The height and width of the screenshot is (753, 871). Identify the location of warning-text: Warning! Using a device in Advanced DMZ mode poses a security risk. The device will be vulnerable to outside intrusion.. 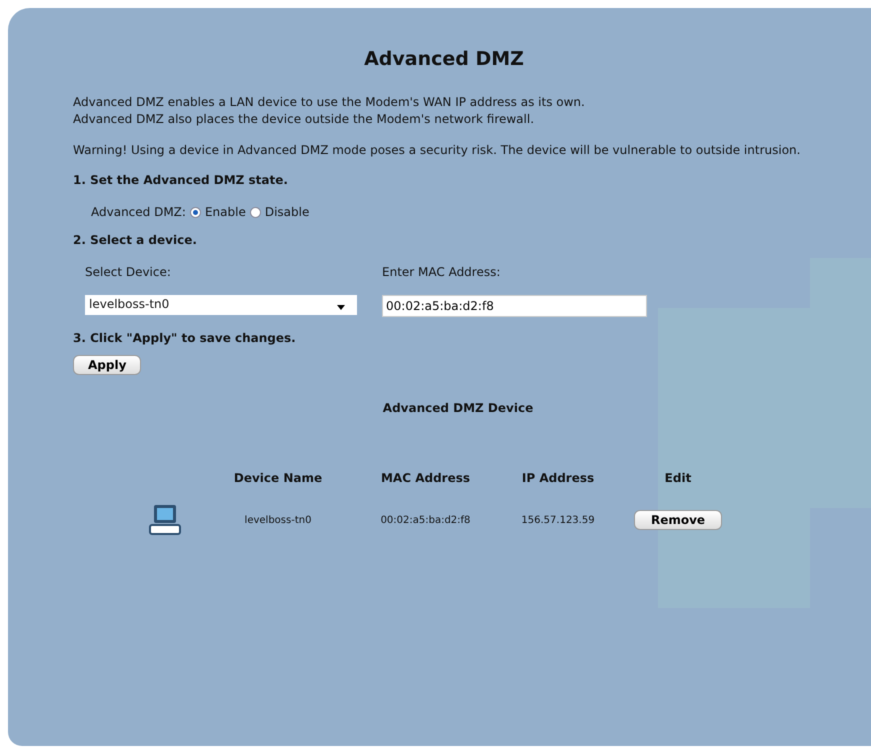
(437, 150).